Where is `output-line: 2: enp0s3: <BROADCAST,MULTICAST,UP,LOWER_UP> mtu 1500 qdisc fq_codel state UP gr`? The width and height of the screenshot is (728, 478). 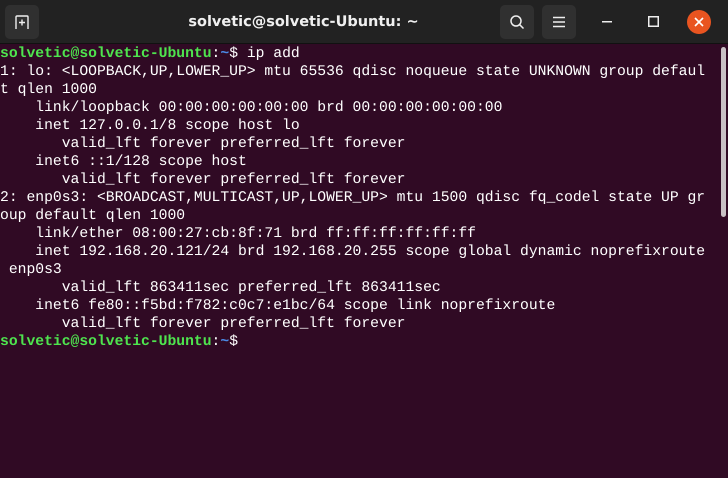 output-line: 2: enp0s3: <BROADCAST,MULTICAST,UP,LOWER_UP> mtu 1500 qdisc fq_codel state UP gr is located at coordinates (353, 198).